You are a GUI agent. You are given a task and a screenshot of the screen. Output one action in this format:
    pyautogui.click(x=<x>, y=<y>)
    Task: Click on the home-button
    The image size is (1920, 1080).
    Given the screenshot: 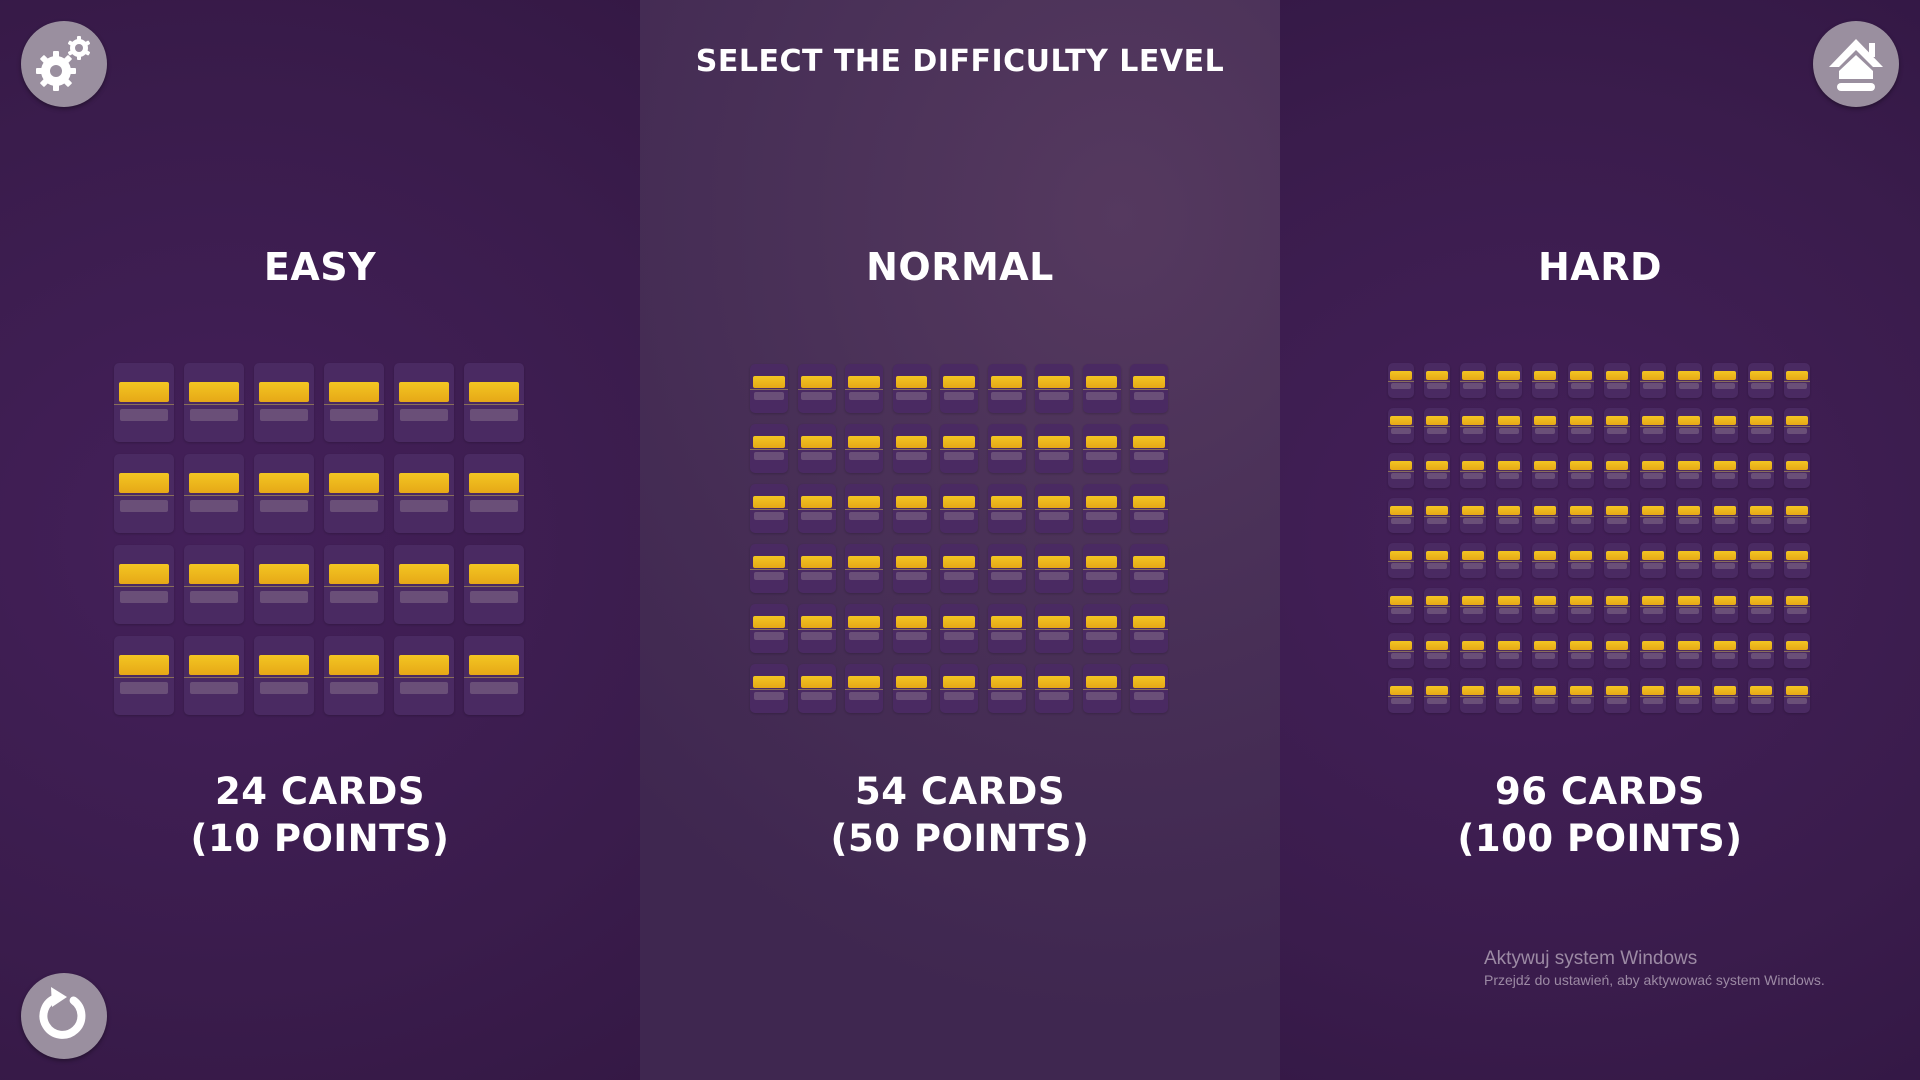 What is the action you would take?
    pyautogui.click(x=1856, y=64)
    